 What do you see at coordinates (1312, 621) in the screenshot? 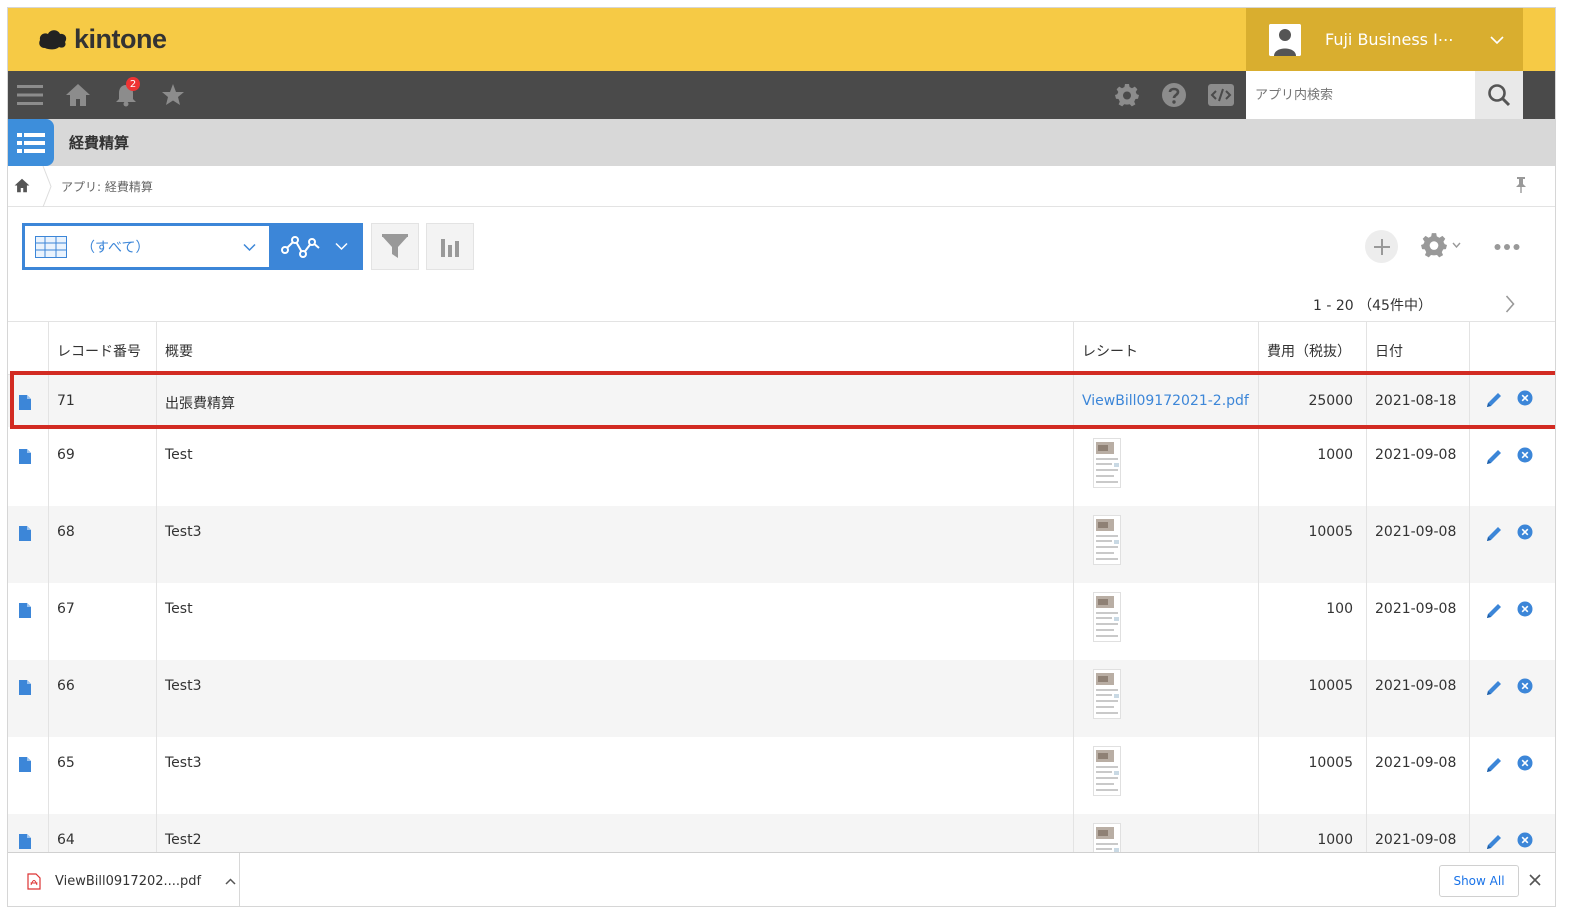
I see `cell-cost: 100` at bounding box center [1312, 621].